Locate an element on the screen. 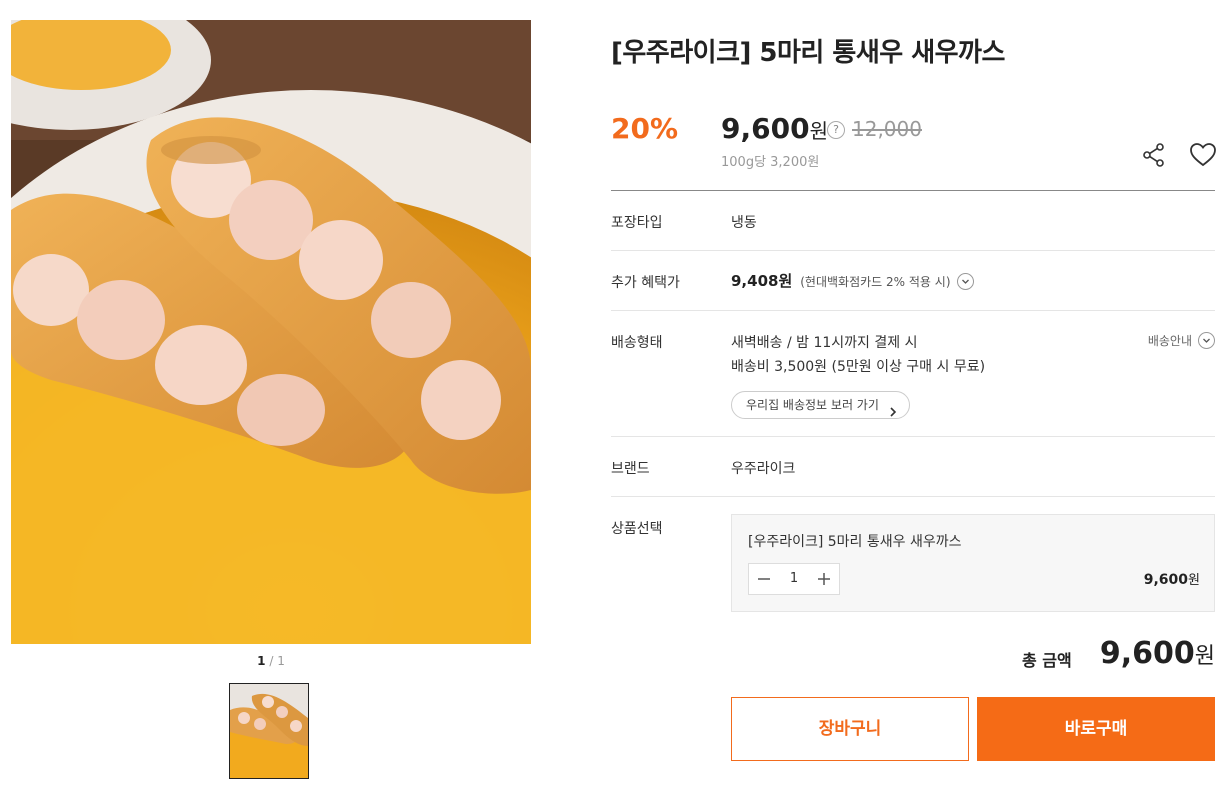  sale-price-value: 9,600 is located at coordinates (765, 128).